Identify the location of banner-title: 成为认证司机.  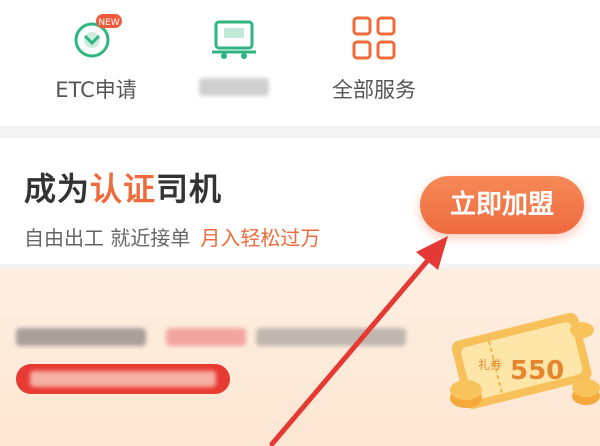
(123, 189).